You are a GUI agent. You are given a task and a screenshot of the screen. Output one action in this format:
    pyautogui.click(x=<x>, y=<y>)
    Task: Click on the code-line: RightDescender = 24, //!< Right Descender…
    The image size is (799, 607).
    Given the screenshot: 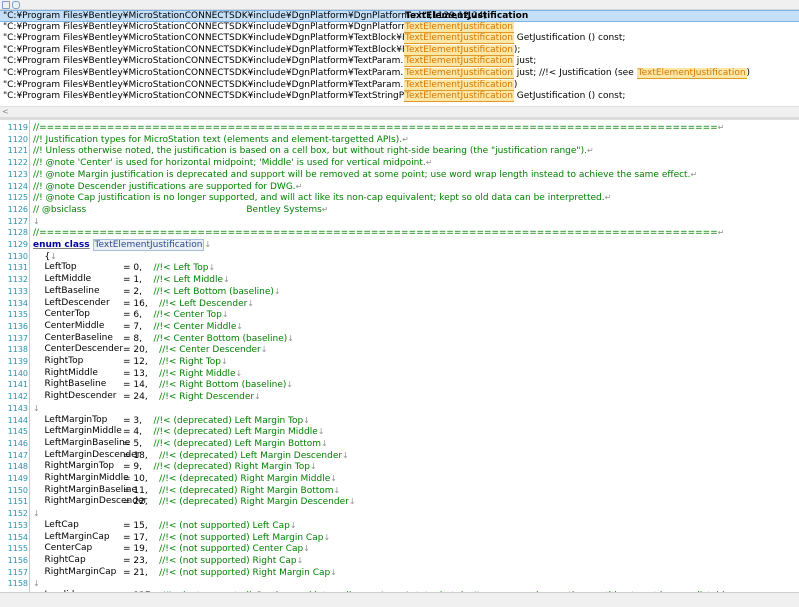 What is the action you would take?
    pyautogui.click(x=146, y=397)
    